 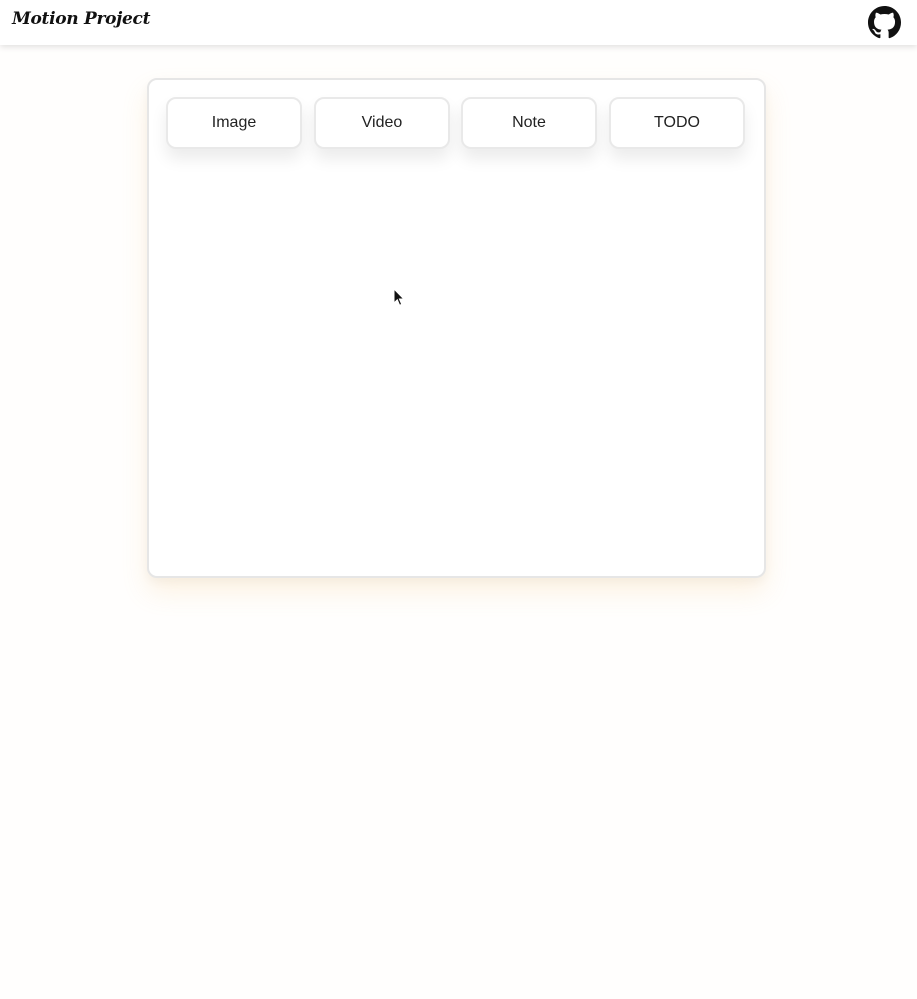 I want to click on todo-button: TODO, so click(x=677, y=123).